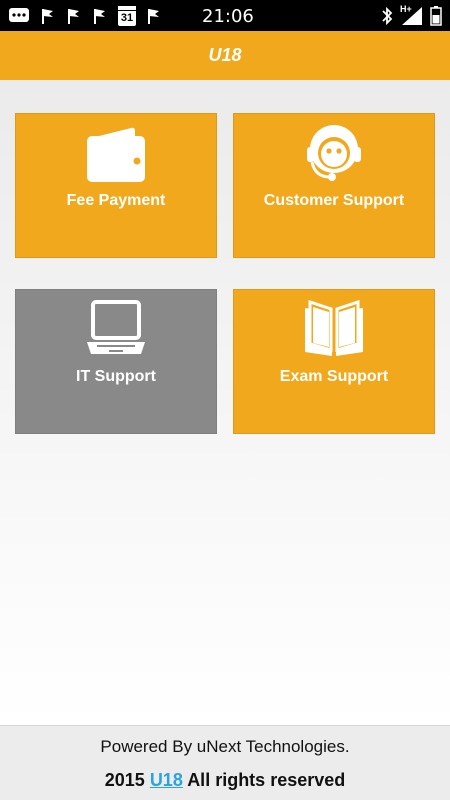  Describe the element at coordinates (406, 9) in the screenshot. I see `network-type: H+` at that location.